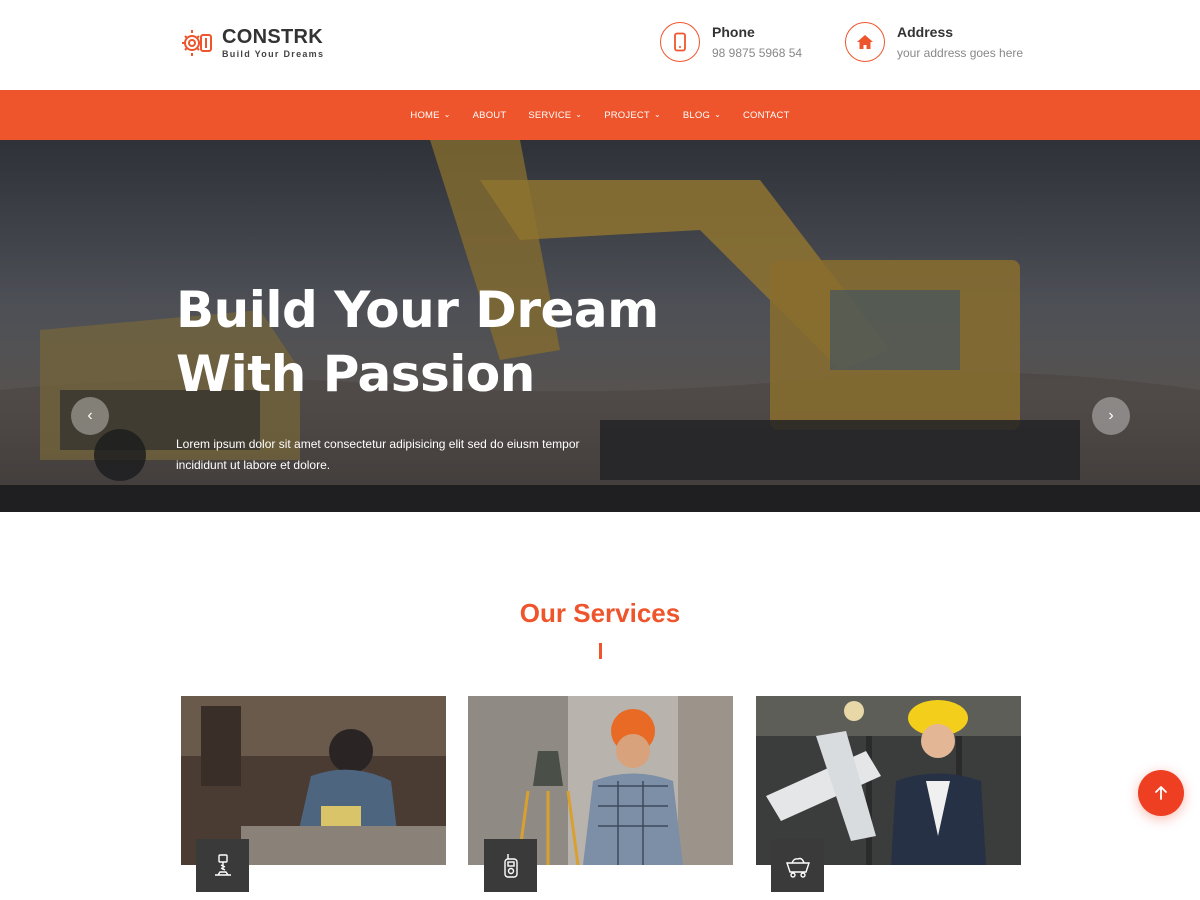  I want to click on brand-name: CONSTRK, so click(272, 37).